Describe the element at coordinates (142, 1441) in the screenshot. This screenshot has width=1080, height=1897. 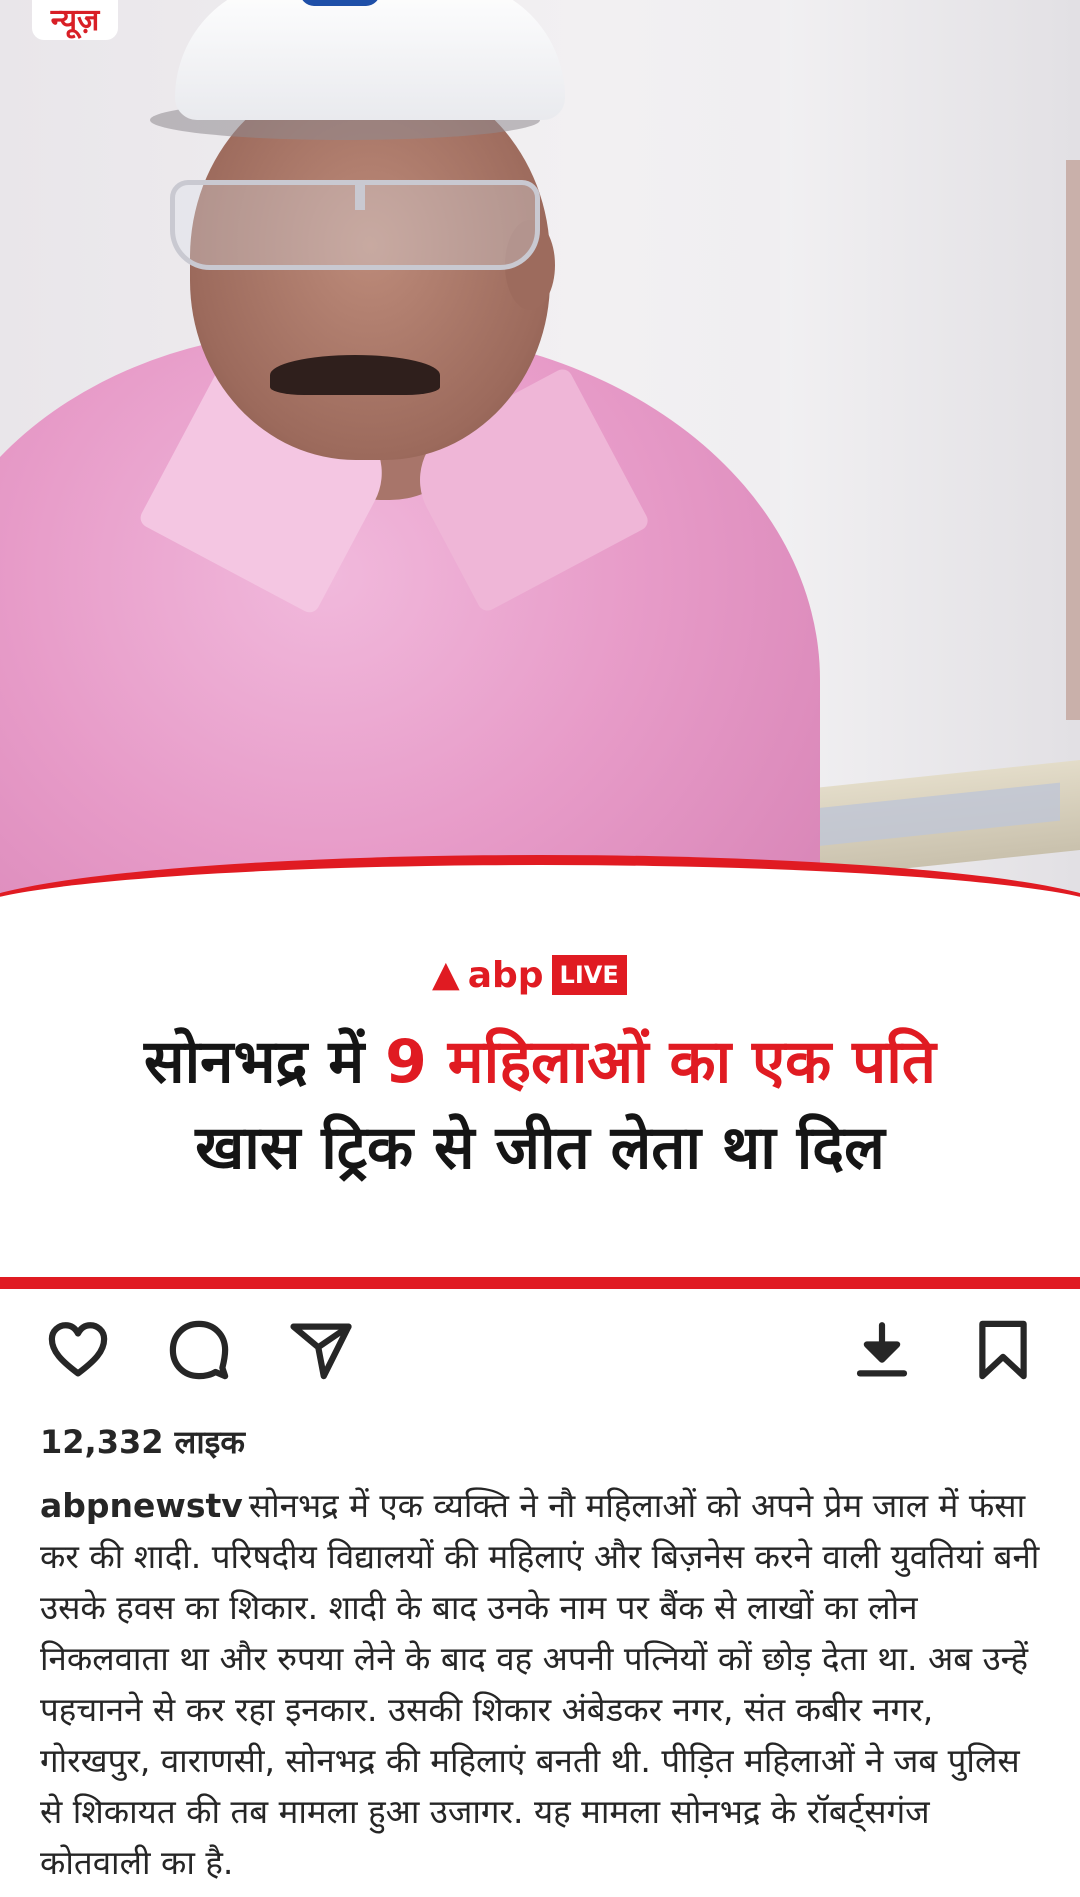
I see `likes-count: 12,332 लाइक` at that location.